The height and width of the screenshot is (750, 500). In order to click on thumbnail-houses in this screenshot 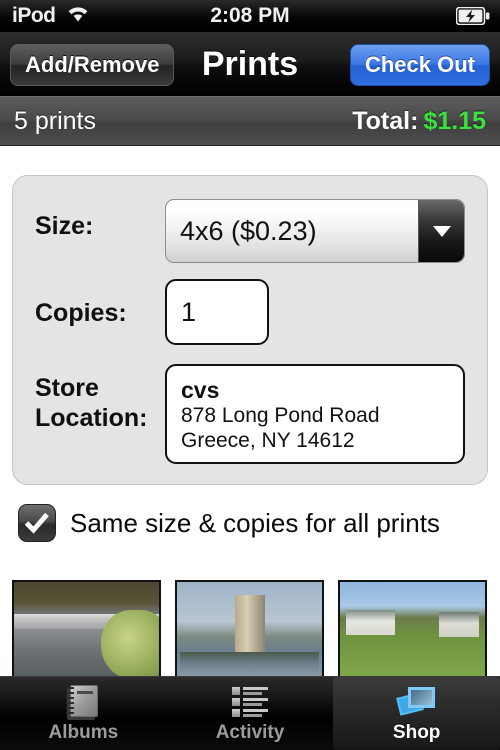, I will do `click(412, 629)`.